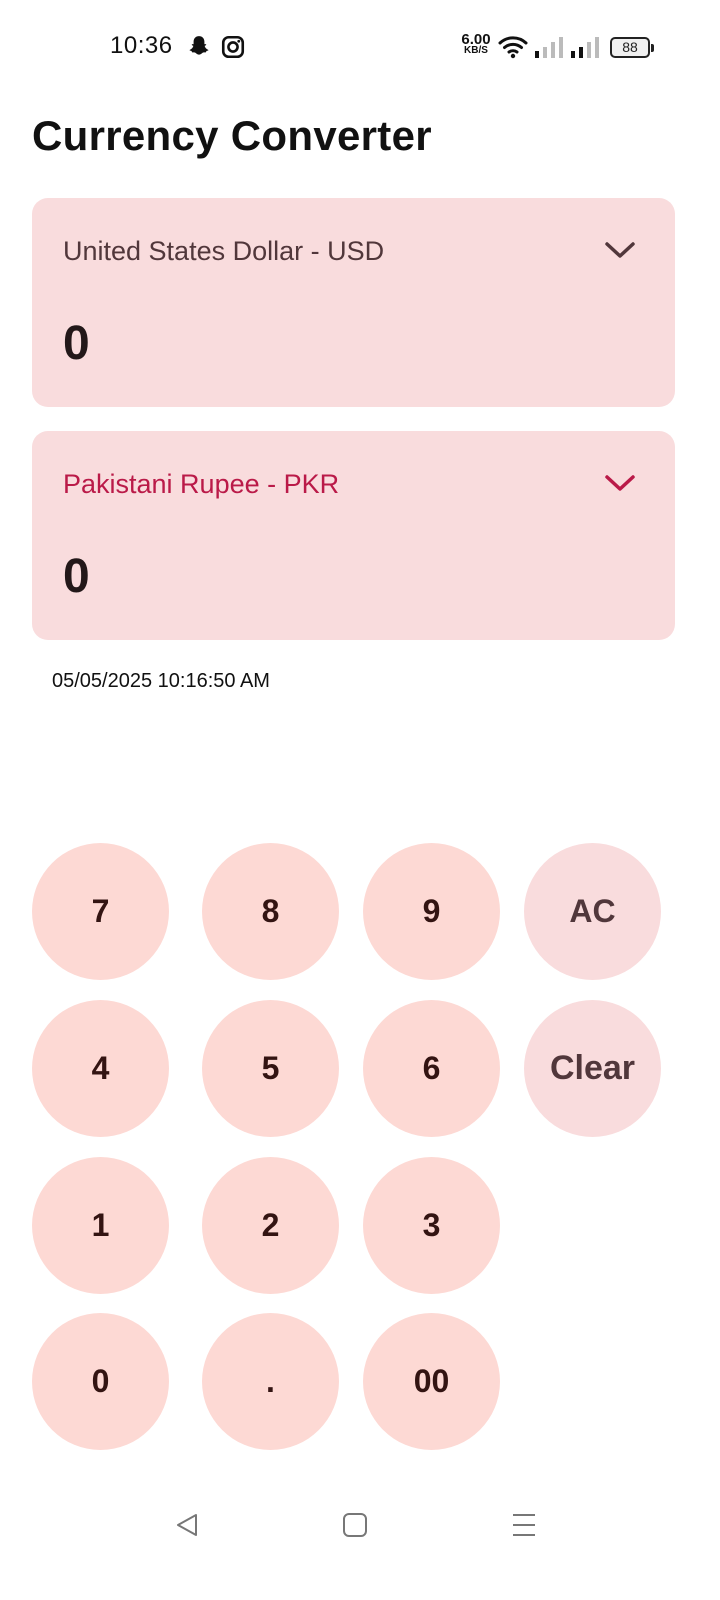 Image resolution: width=720 pixels, height=1600 pixels. What do you see at coordinates (270, 1381) in the screenshot?
I see `key-decimal: .` at bounding box center [270, 1381].